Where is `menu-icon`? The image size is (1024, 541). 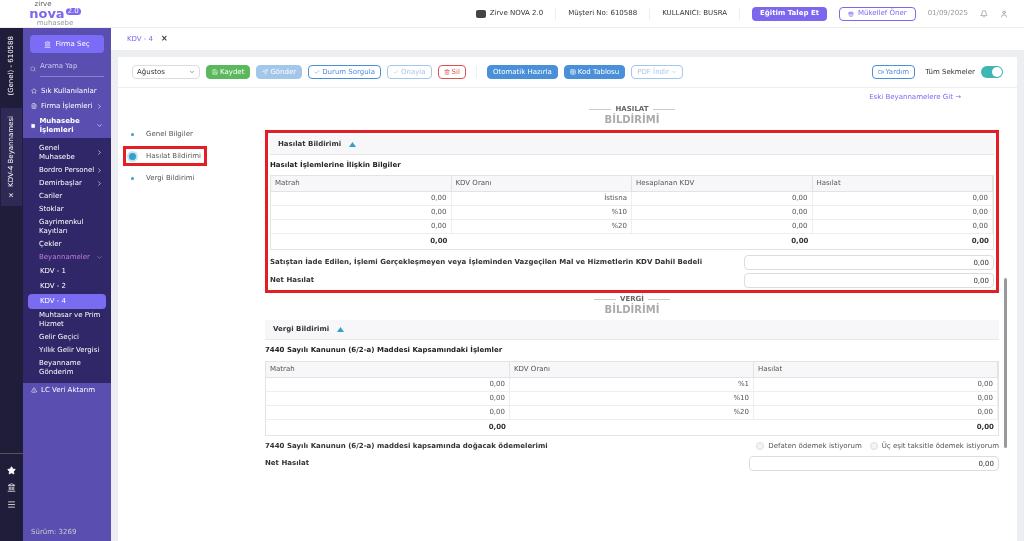
menu-icon is located at coordinates (11, 504).